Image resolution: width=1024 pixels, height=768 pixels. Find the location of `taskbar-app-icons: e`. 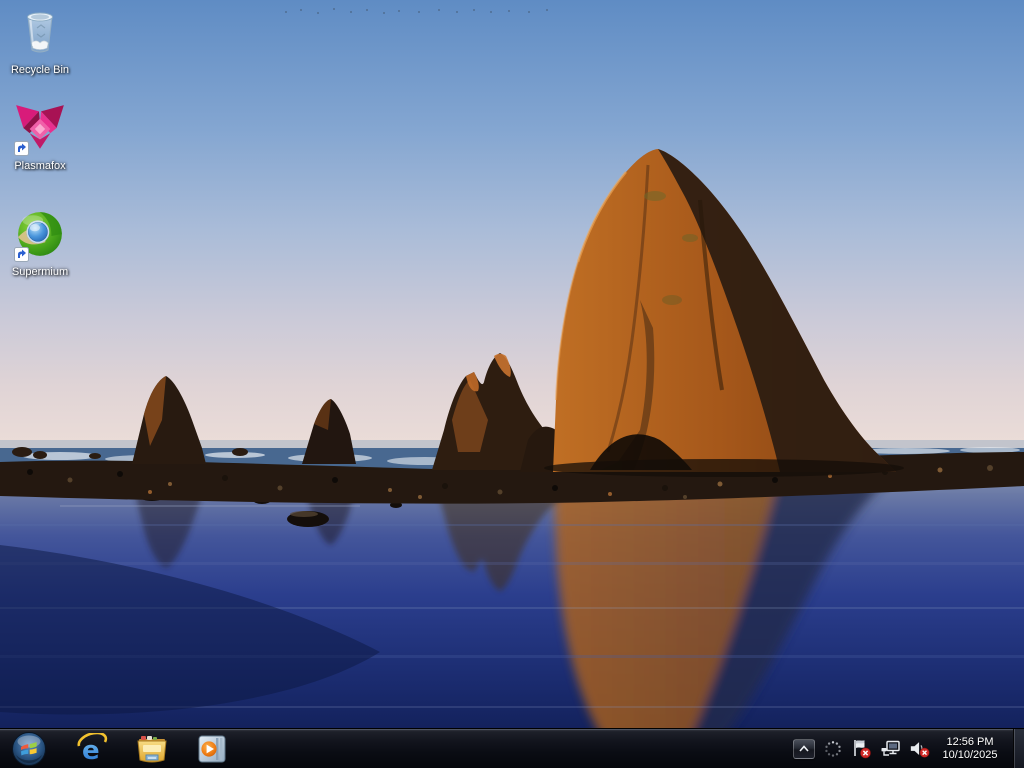

taskbar-app-icons: e is located at coordinates (152, 748).